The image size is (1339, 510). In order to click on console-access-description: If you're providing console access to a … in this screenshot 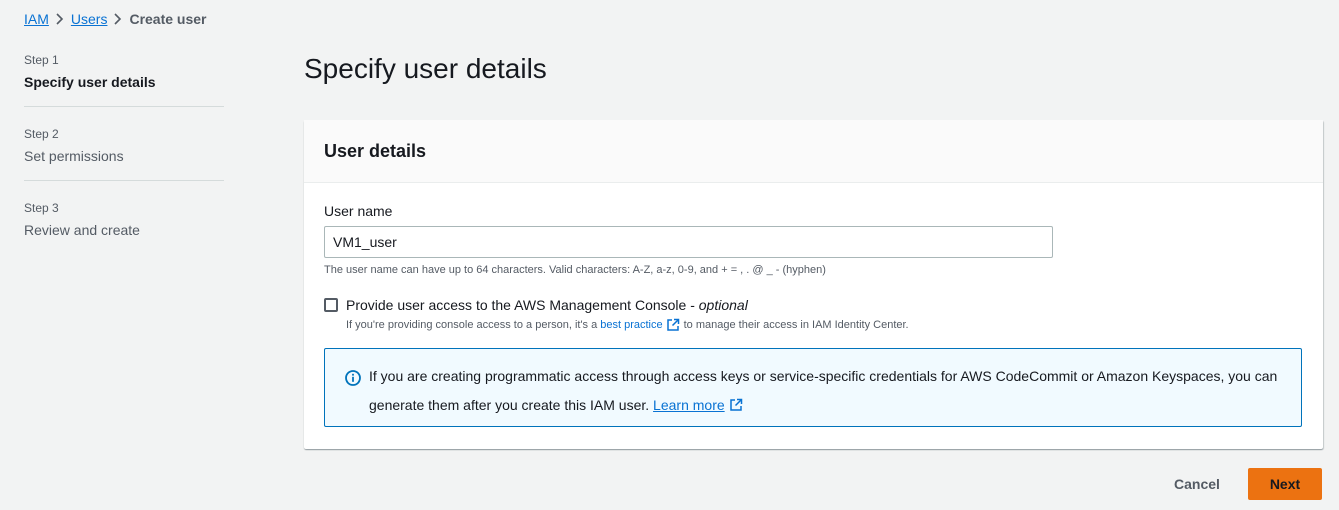, I will do `click(627, 325)`.